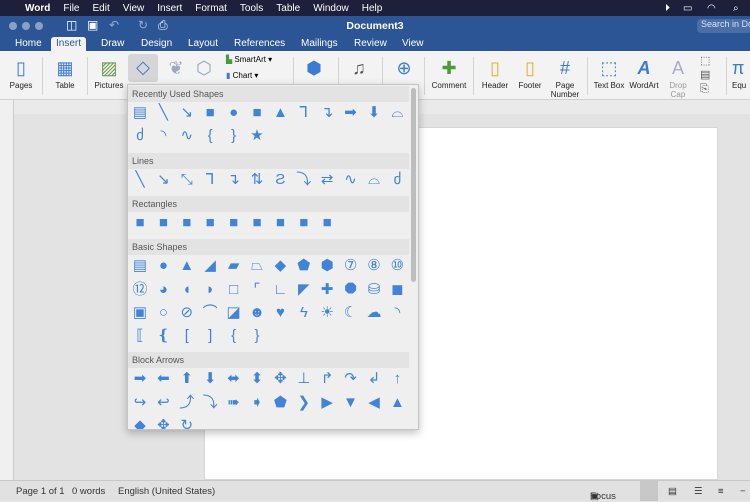 This screenshot has width=750, height=502. I want to click on l-shape-icon: ∟, so click(280, 290).